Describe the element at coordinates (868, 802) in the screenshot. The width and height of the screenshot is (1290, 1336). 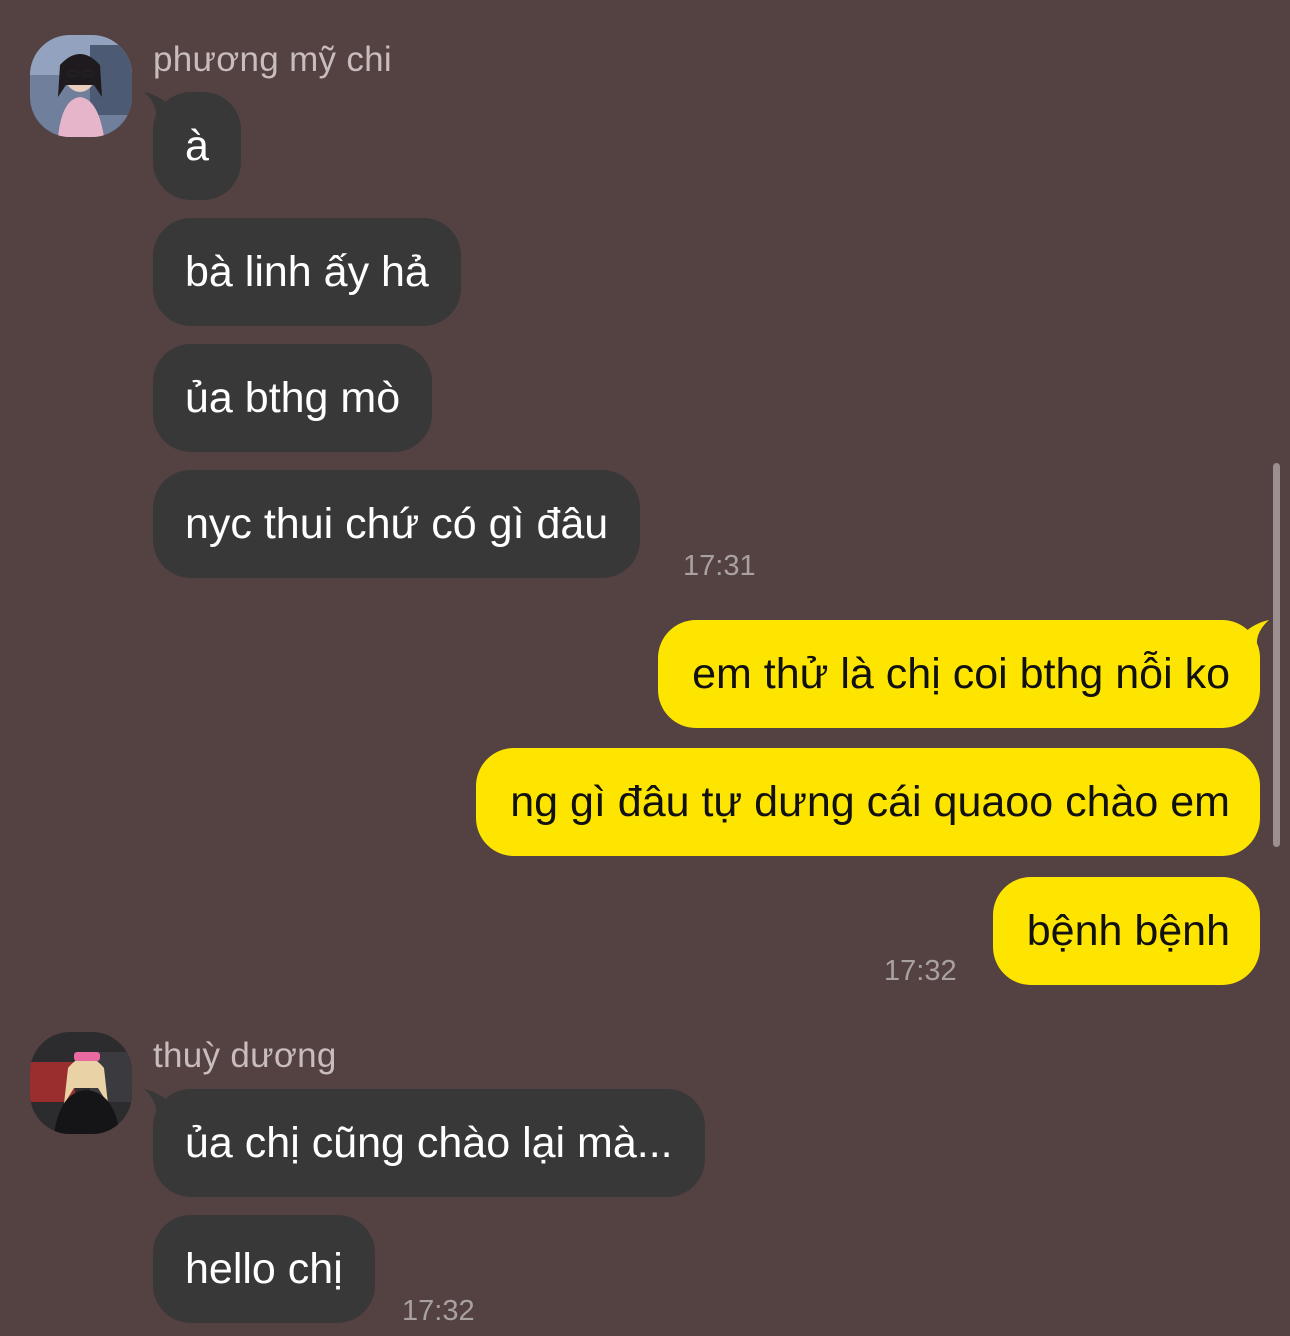
I see `message-bubble: ng gì đâu tự dưng cái quaoo chào em` at that location.